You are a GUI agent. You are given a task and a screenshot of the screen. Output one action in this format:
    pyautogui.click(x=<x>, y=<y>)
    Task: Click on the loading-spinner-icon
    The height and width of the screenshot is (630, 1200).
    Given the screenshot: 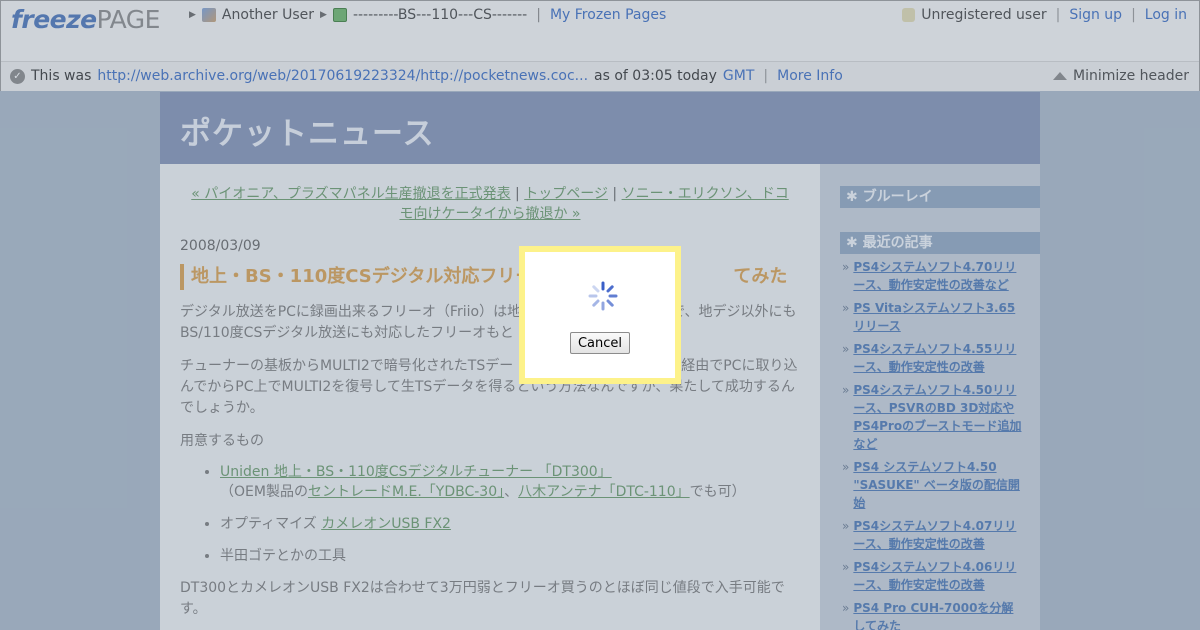 What is the action you would take?
    pyautogui.click(x=603, y=296)
    